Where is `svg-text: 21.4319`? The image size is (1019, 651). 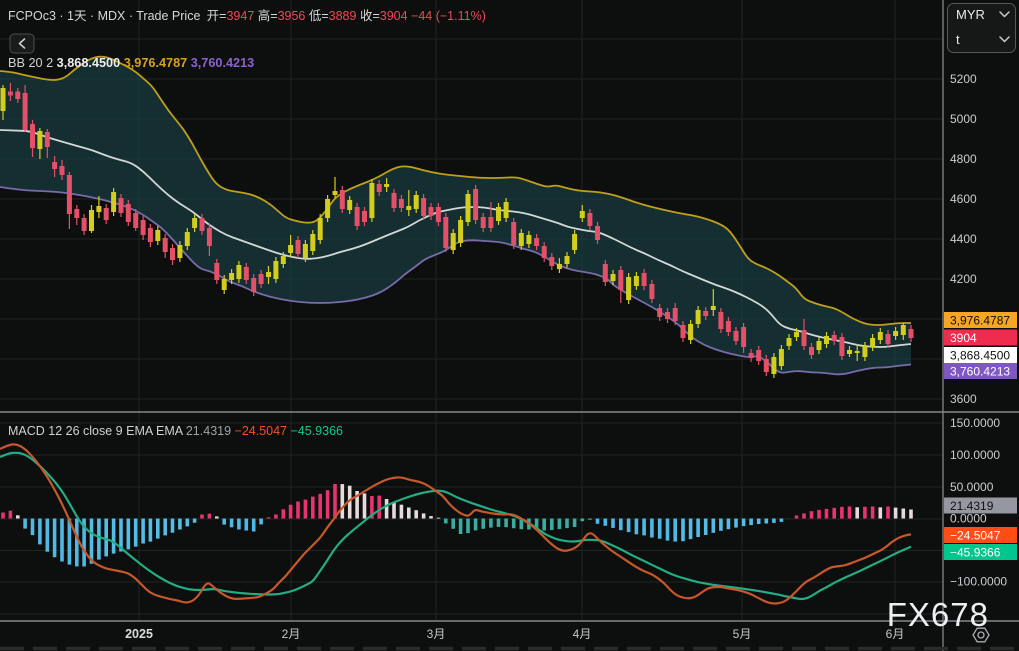
svg-text: 21.4319 is located at coordinates (972, 506).